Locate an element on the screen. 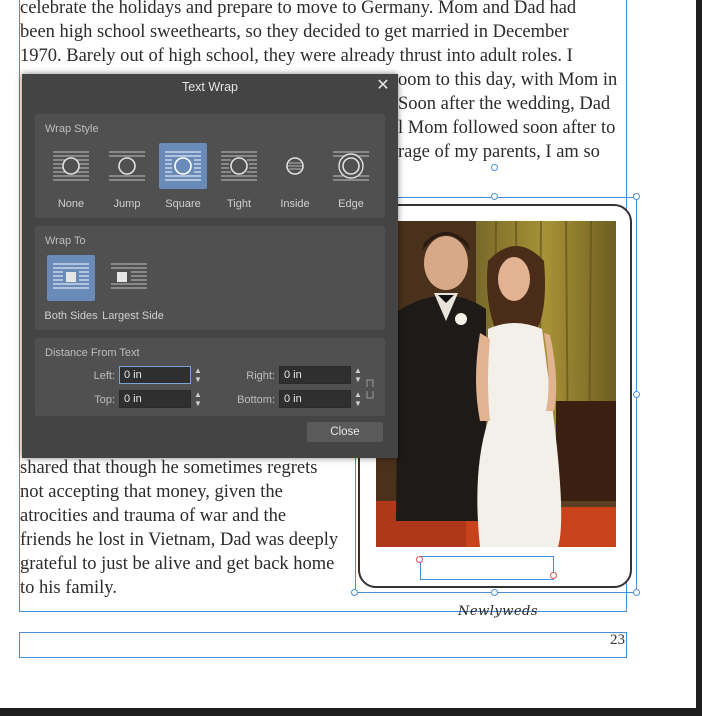 This screenshot has width=702, height=716. dialog-title: Text Wrap is located at coordinates (210, 87).